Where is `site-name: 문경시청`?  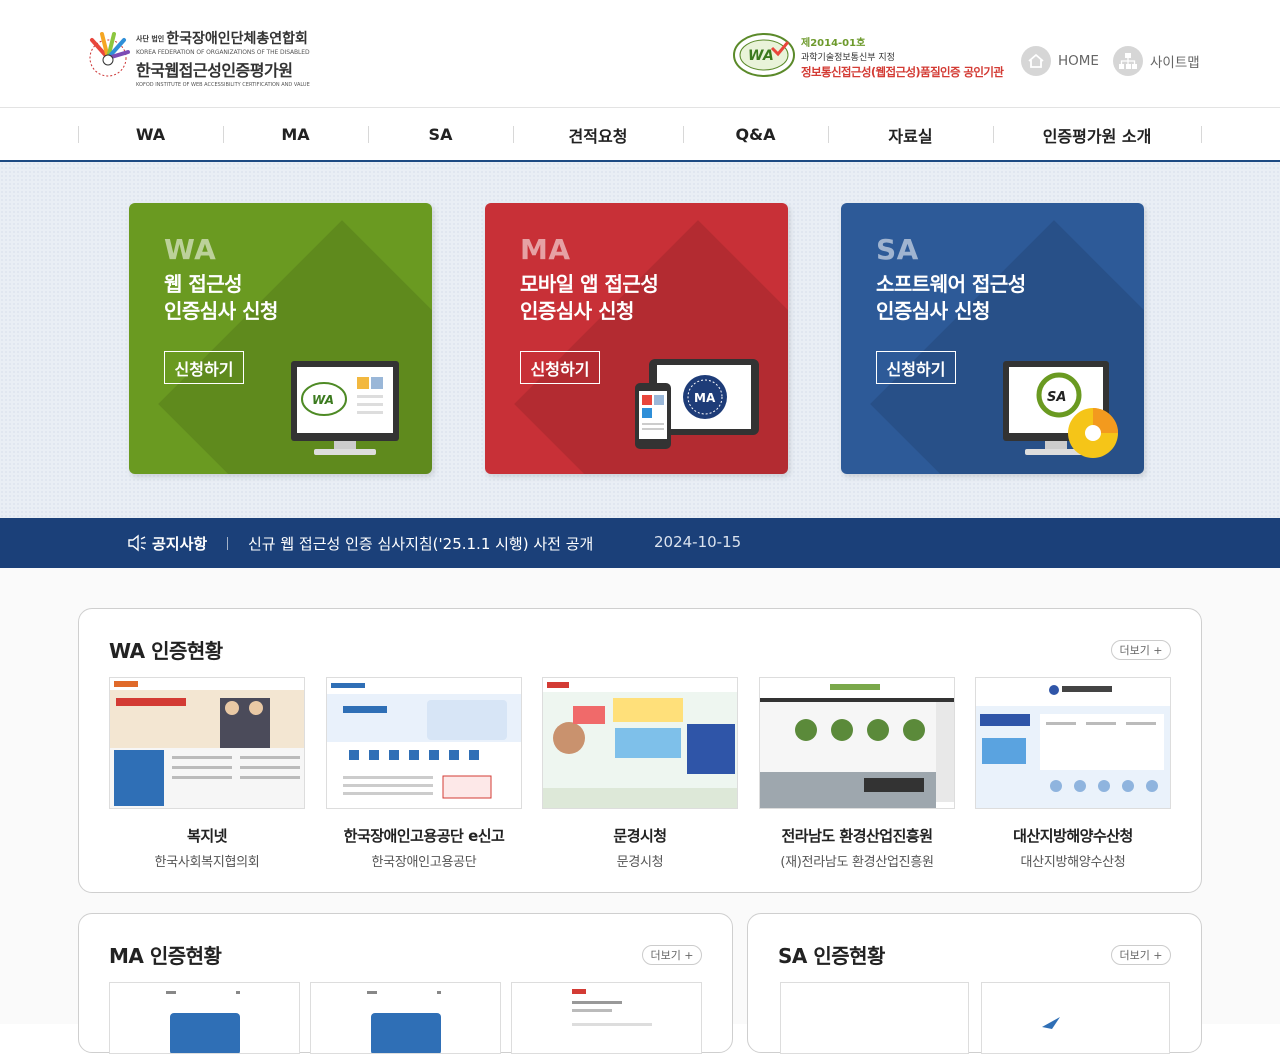 site-name: 문경시청 is located at coordinates (640, 836).